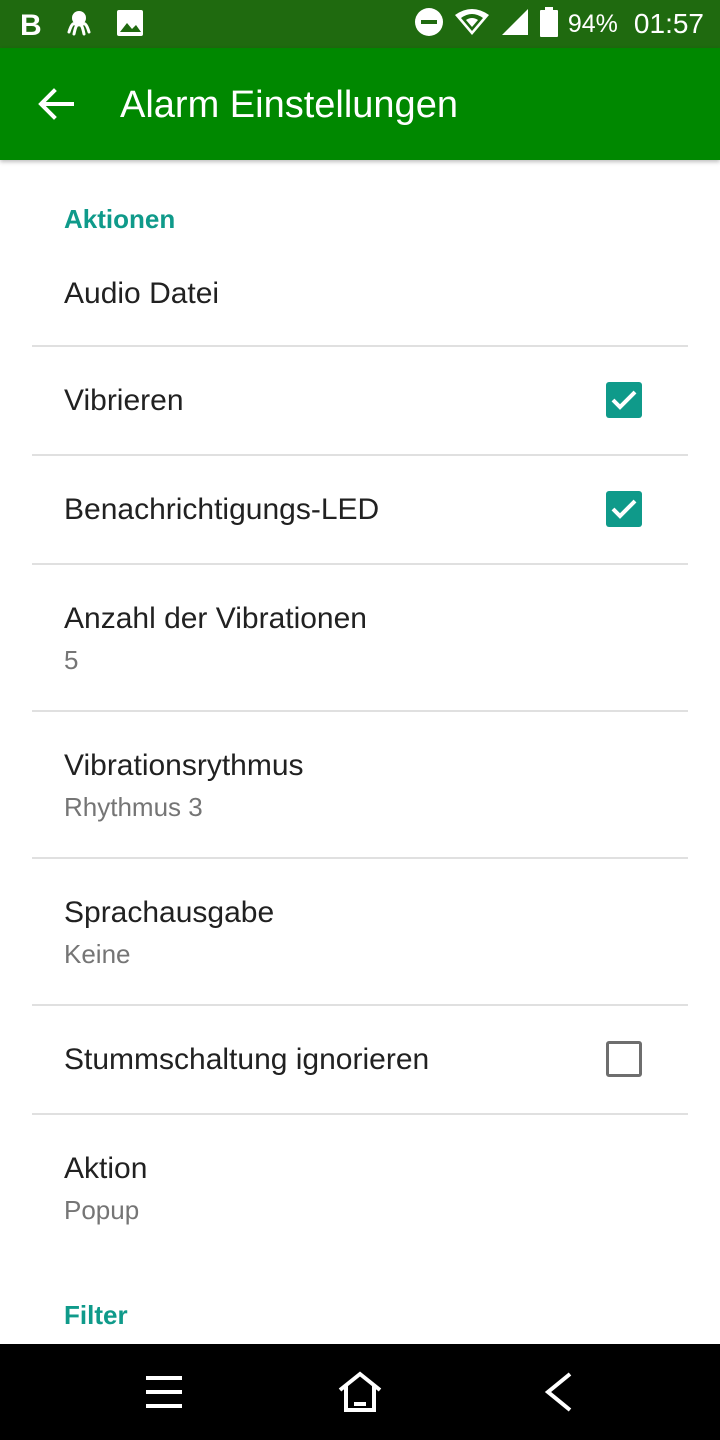 The image size is (720, 1440). Describe the element at coordinates (360, 1188) in the screenshot. I see `setting-action: Aktion Popup` at that location.